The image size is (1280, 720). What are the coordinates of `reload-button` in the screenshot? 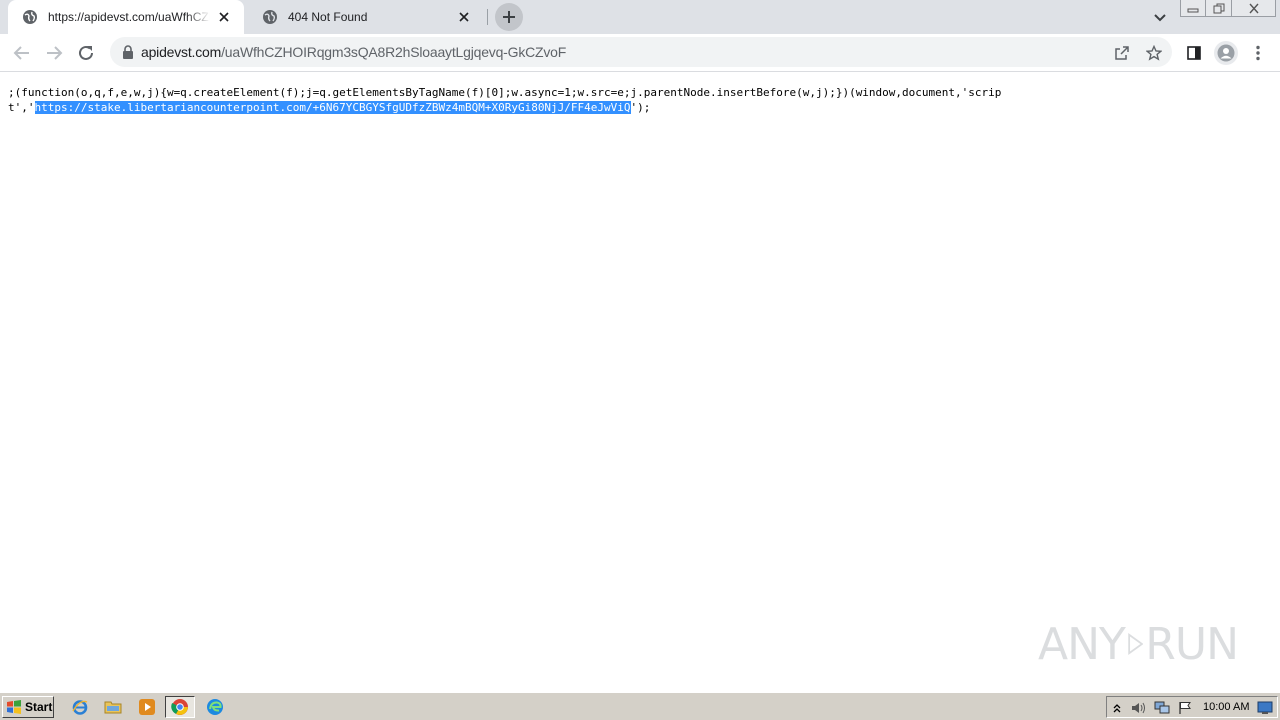 It's located at (86, 53).